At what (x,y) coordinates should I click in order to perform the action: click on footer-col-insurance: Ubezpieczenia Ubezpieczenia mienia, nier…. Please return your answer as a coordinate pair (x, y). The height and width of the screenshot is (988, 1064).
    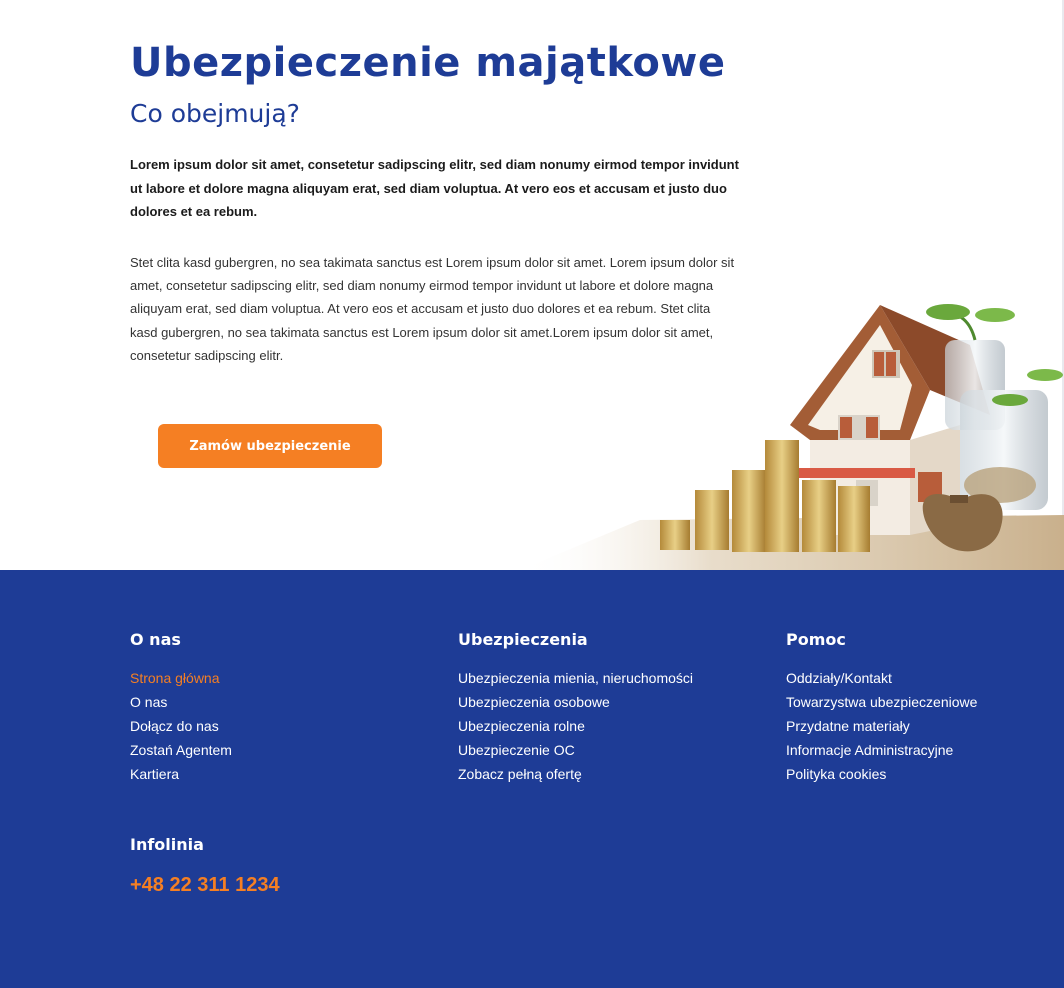
    Looking at the image, I should click on (575, 708).